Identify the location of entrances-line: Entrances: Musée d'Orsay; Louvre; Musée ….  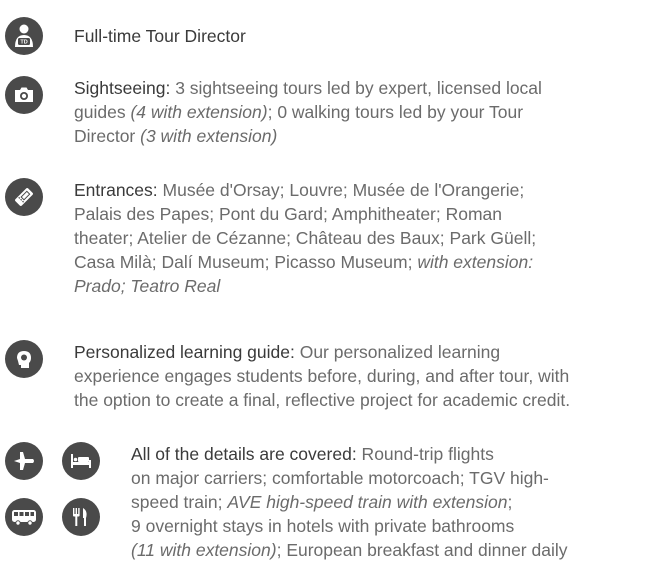
(305, 190).